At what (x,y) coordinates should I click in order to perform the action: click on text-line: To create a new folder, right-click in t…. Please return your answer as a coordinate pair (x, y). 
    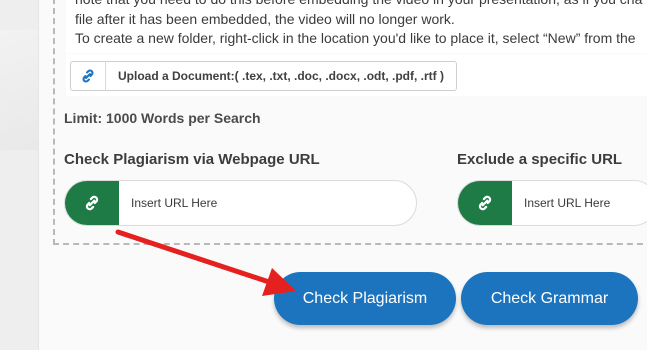
    Looking at the image, I should click on (355, 38).